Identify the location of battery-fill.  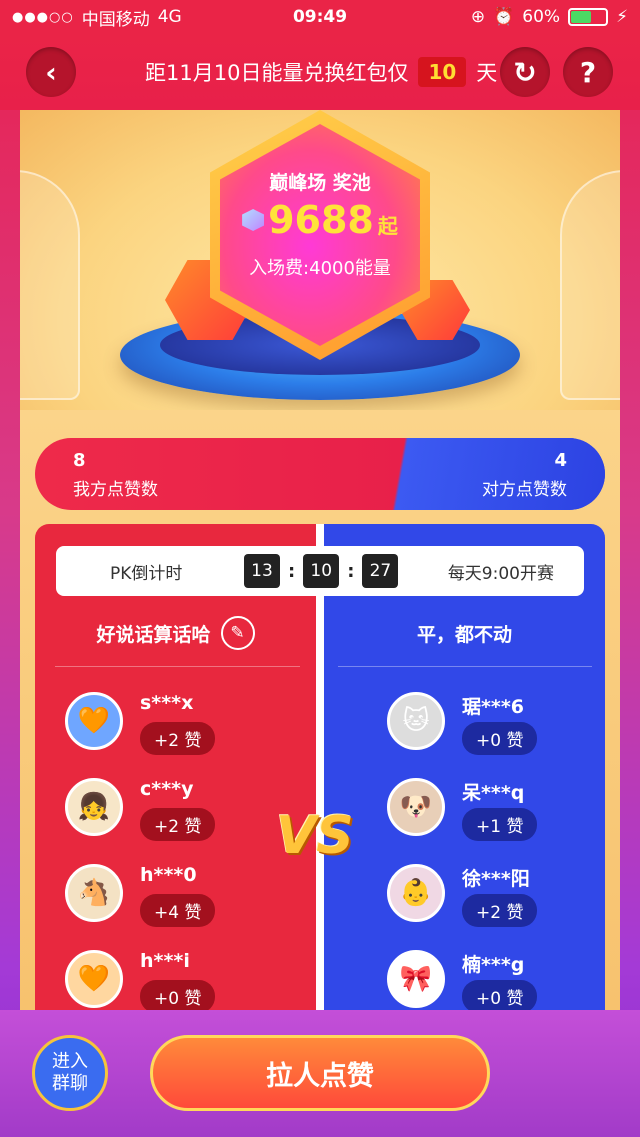
(581, 17).